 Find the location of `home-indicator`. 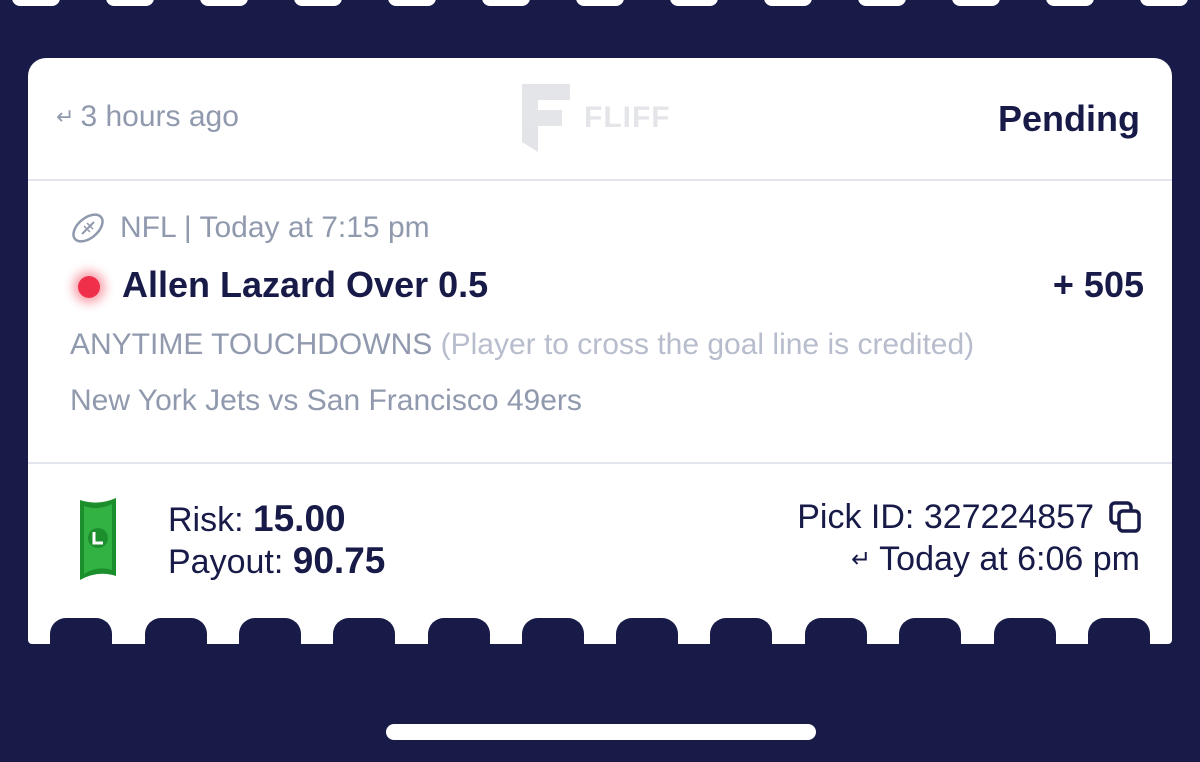

home-indicator is located at coordinates (601, 732).